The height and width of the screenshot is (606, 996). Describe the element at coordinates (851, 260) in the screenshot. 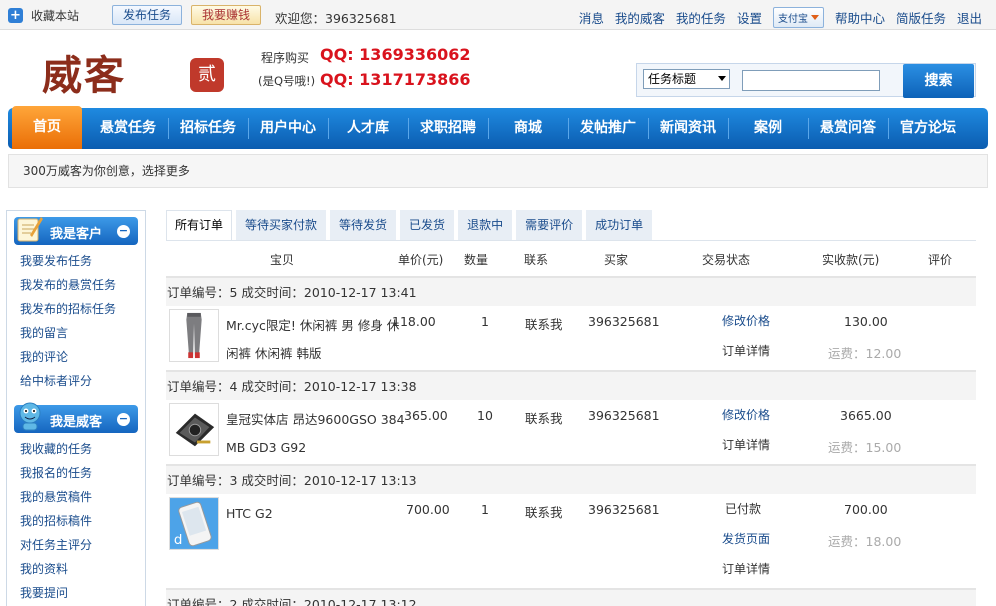

I see `col-received: 实收款(元)` at that location.